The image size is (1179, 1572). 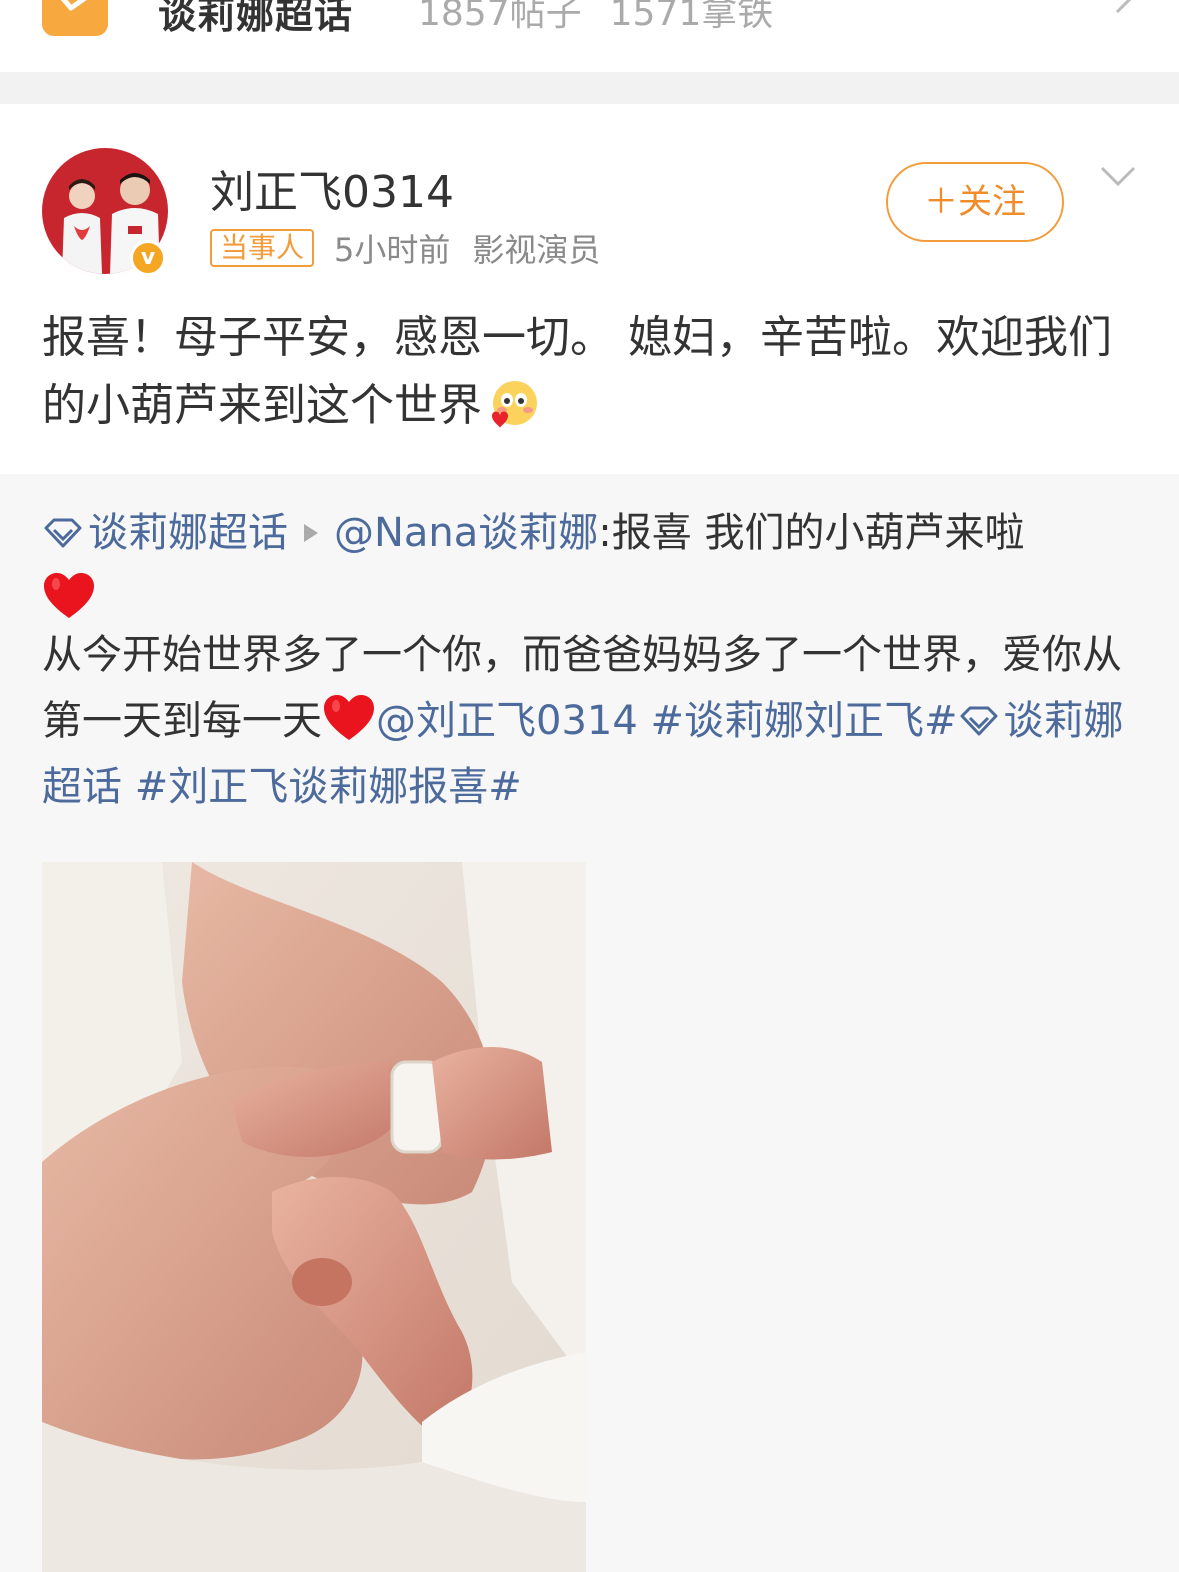 I want to click on author-description: 影视演员, so click(x=536, y=250).